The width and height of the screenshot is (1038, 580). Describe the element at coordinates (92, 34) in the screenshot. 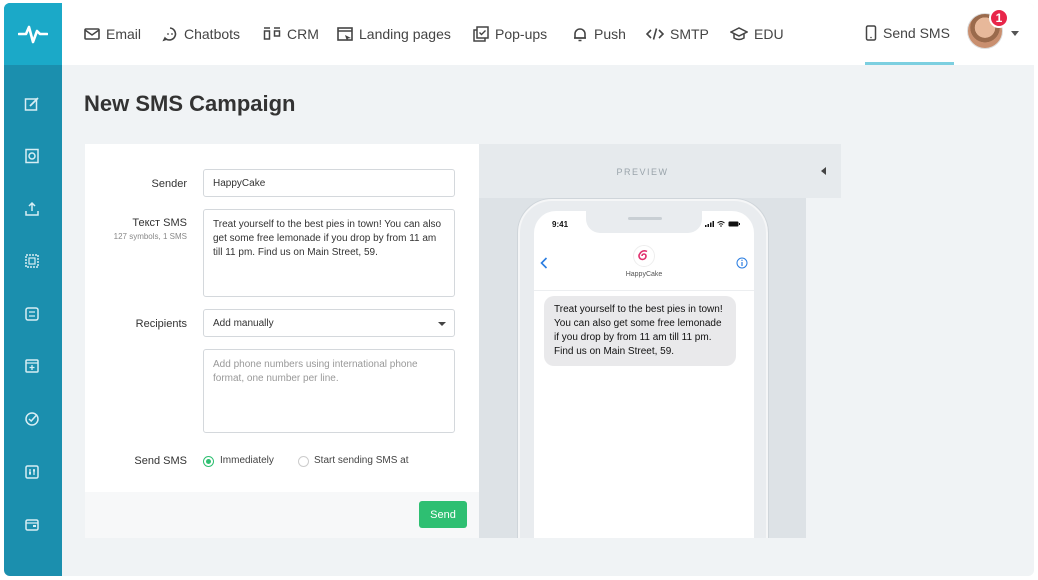

I see `envelope-icon` at that location.